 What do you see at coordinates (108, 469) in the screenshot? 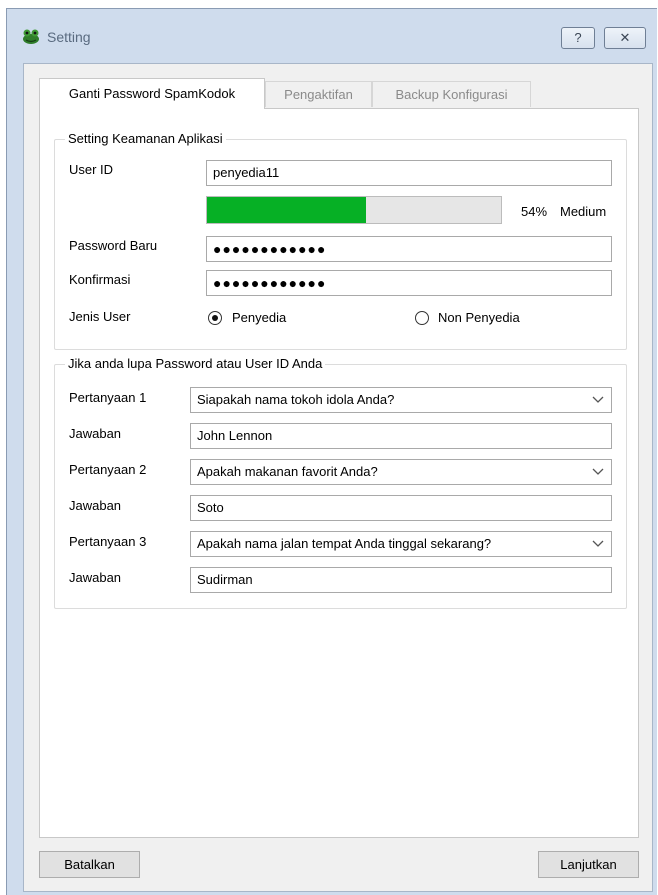
I see `question-2-label: Pertanyaan 2` at bounding box center [108, 469].